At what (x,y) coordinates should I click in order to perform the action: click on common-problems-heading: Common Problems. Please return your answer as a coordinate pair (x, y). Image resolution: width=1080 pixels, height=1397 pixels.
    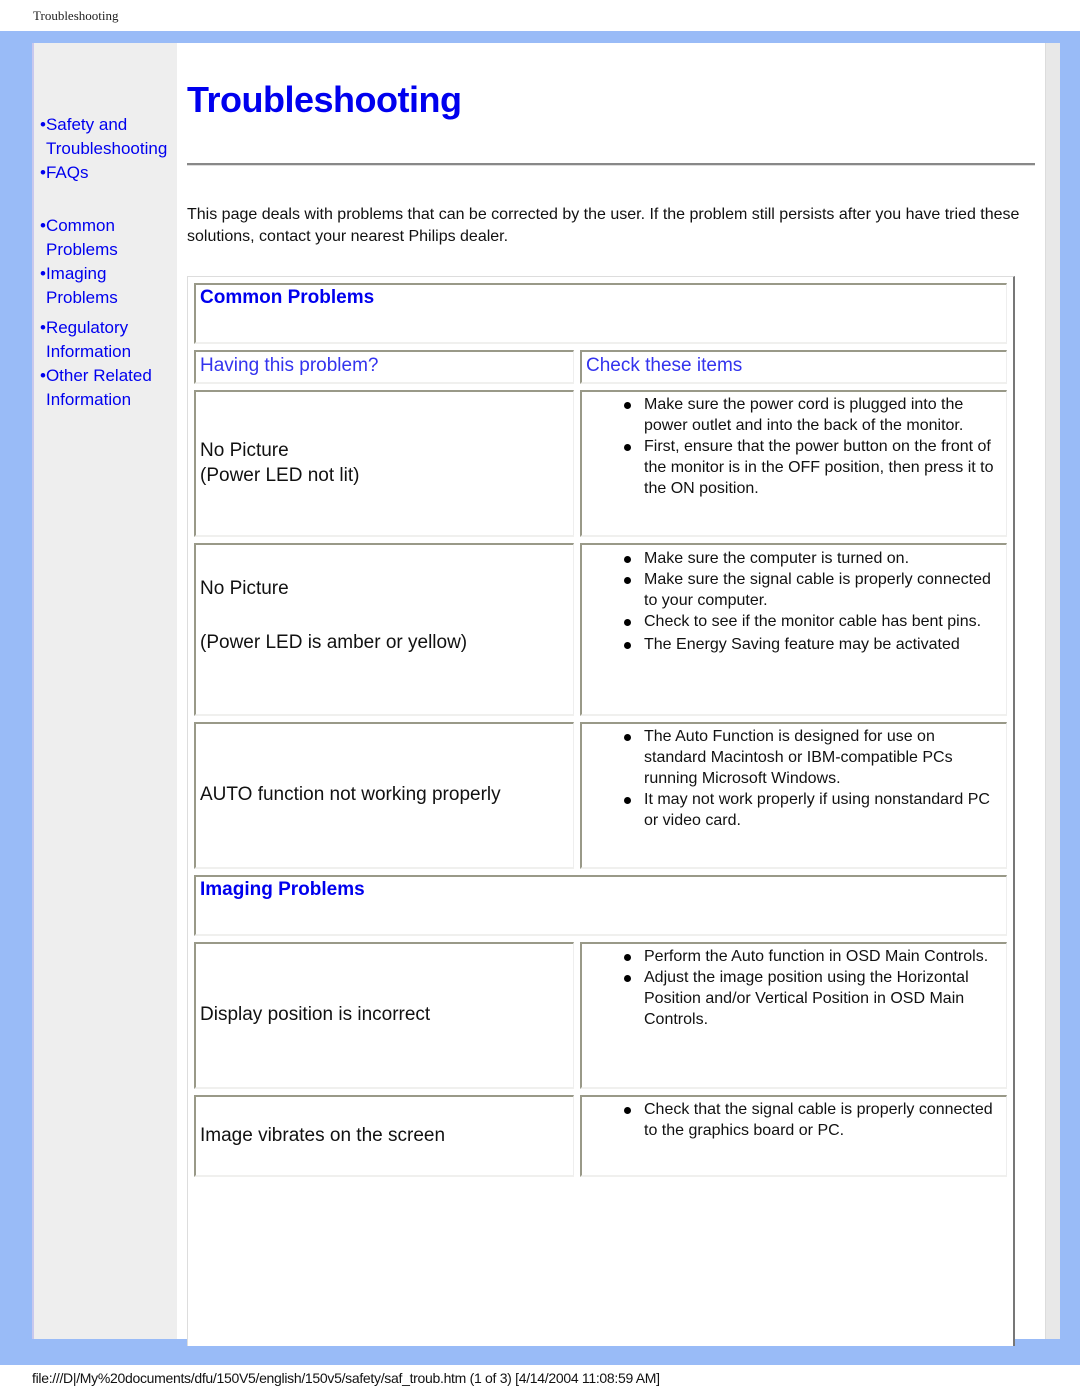
    Looking at the image, I should click on (287, 297).